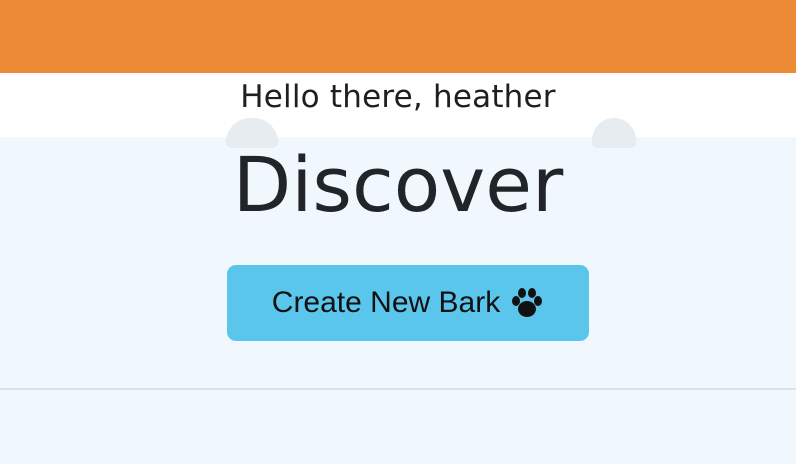 The width and height of the screenshot is (796, 464). Describe the element at coordinates (386, 302) in the screenshot. I see `create-new-bark-label: Create New Bark` at that location.